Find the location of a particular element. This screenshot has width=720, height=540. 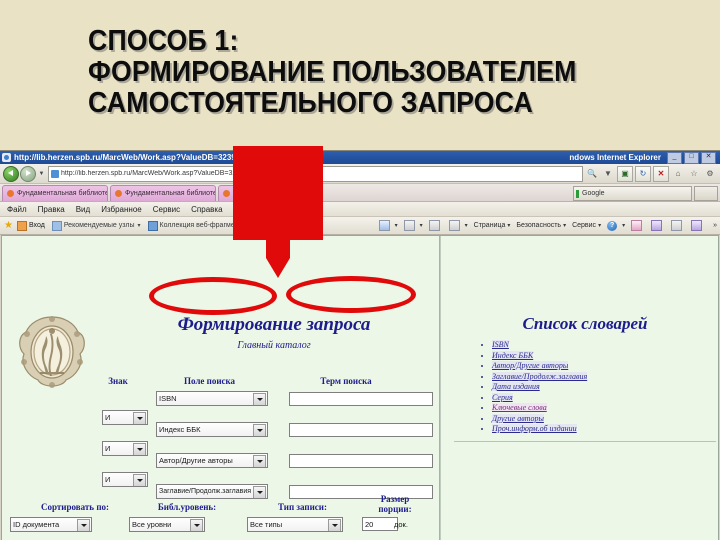

search-field-select-2: Индекс ББК is located at coordinates (212, 429).